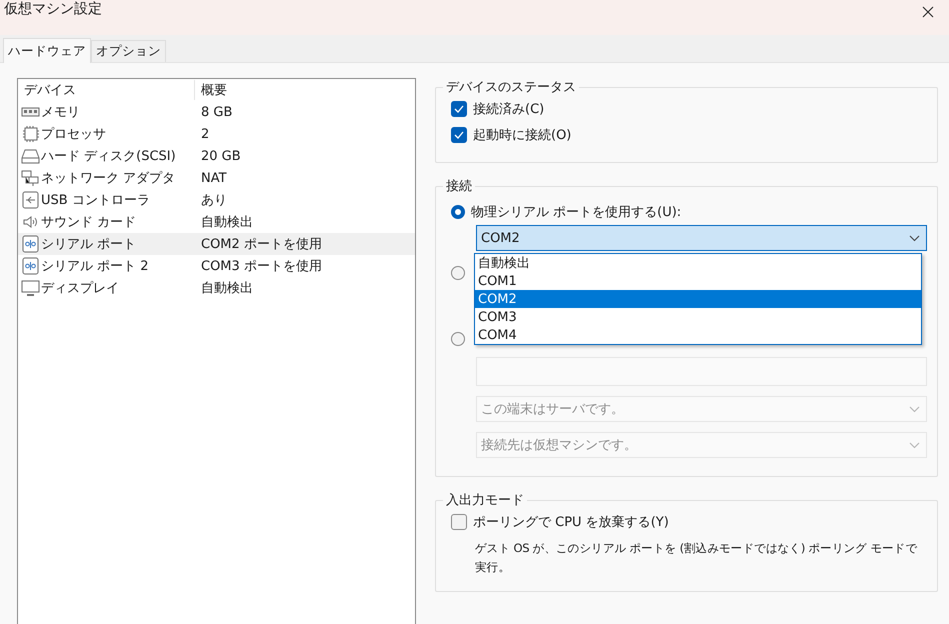  I want to click on checkbox-label: ポーリングで CPU を放棄する(Y), so click(571, 522).